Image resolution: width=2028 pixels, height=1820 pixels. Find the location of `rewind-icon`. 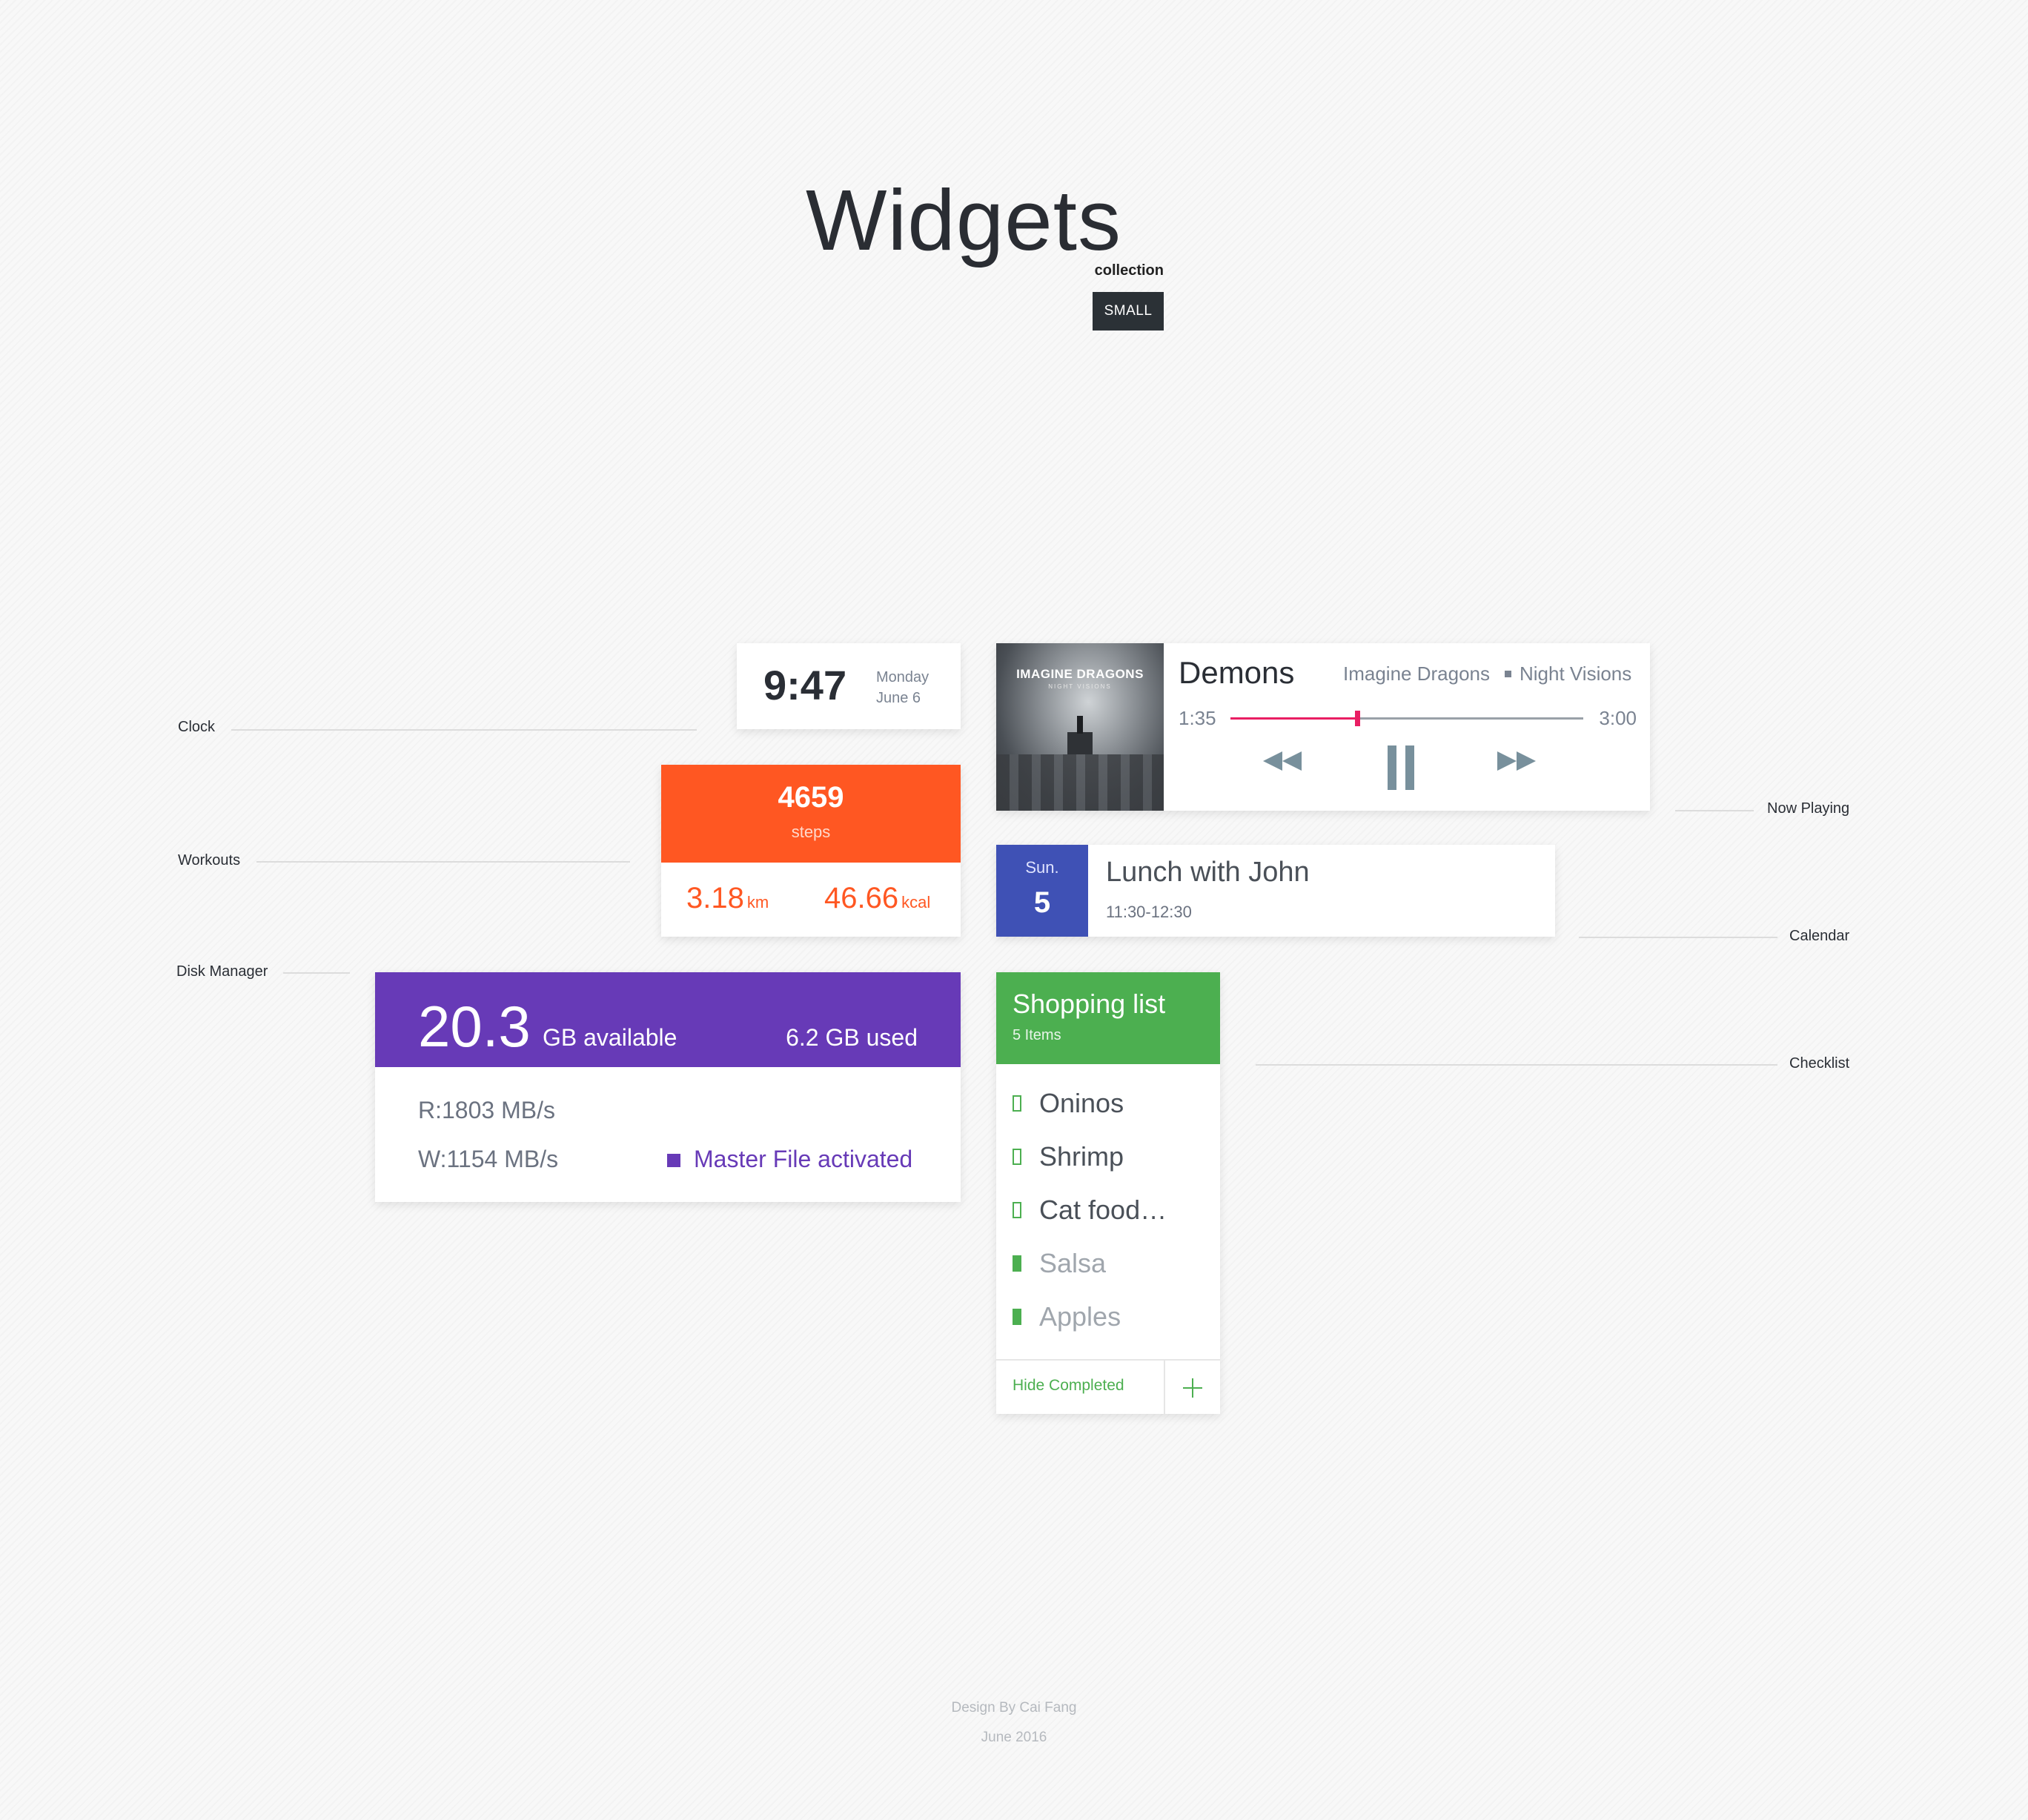

rewind-icon is located at coordinates (1282, 761).